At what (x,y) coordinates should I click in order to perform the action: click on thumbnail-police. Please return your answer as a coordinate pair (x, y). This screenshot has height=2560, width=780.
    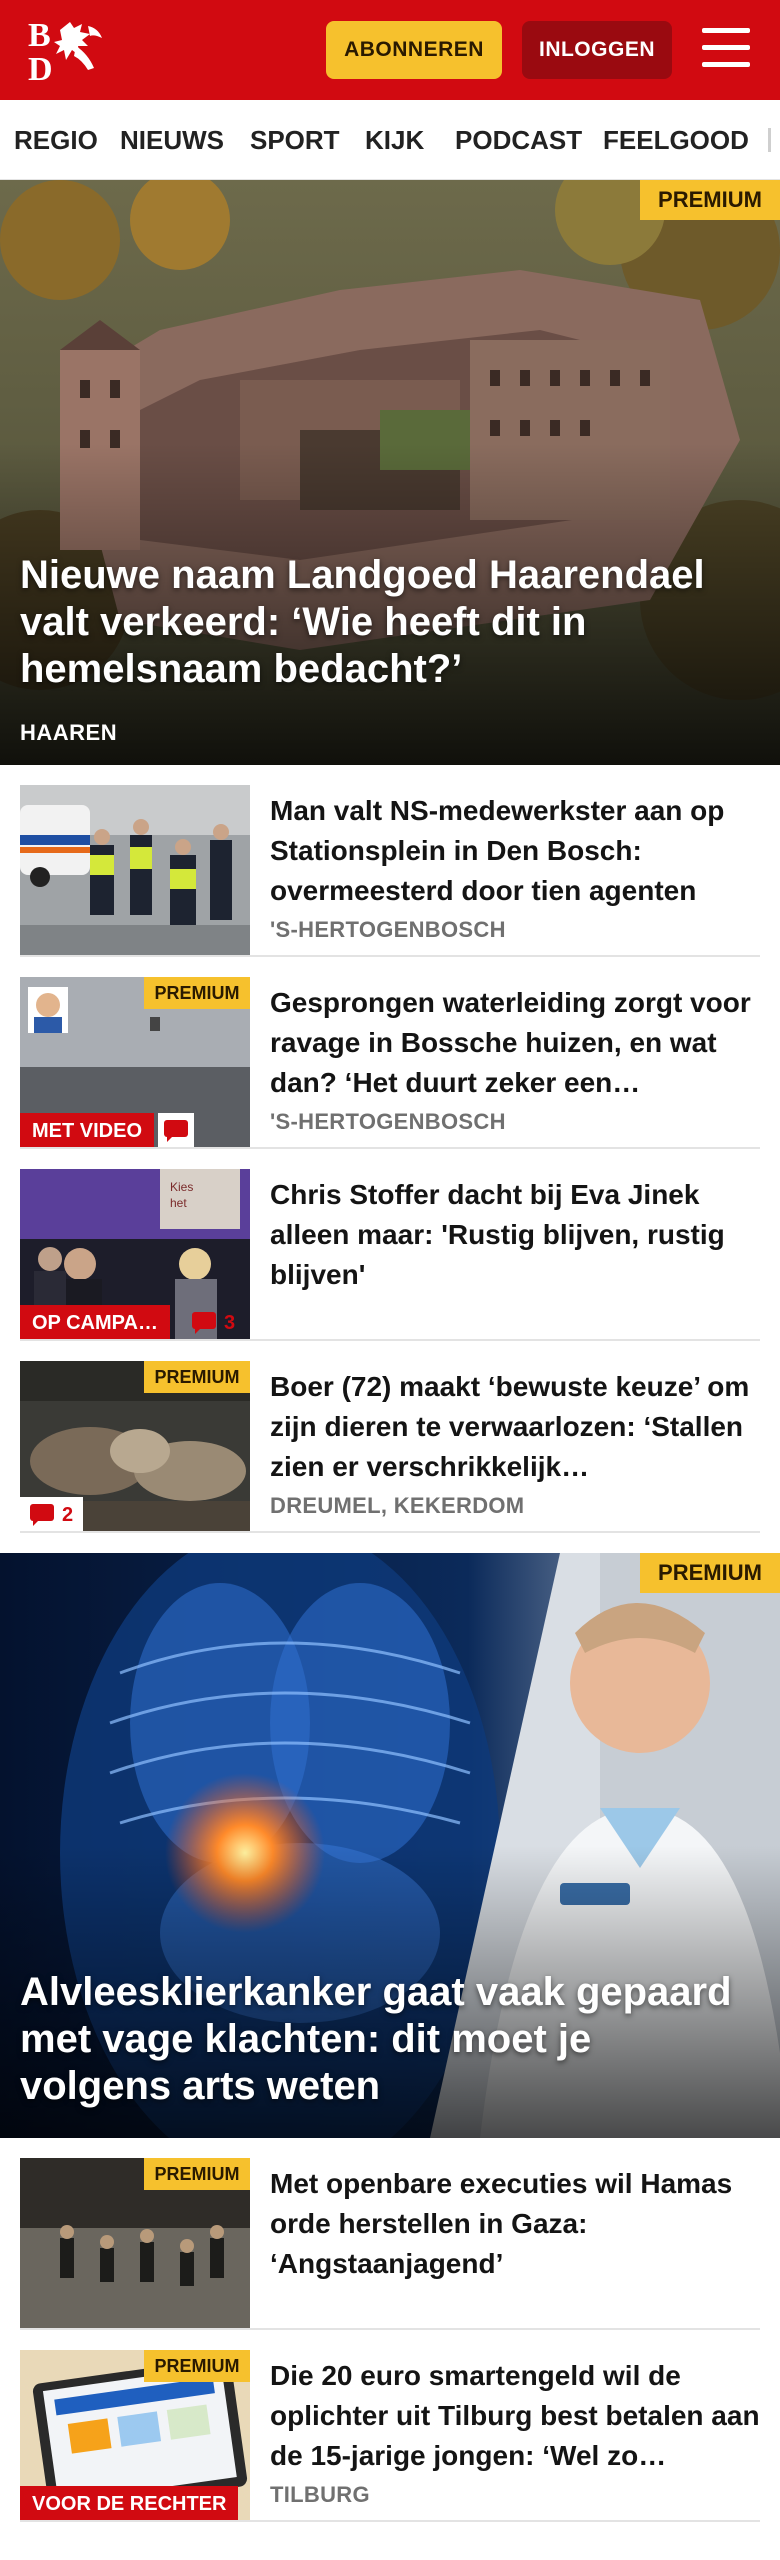
    Looking at the image, I should click on (135, 871).